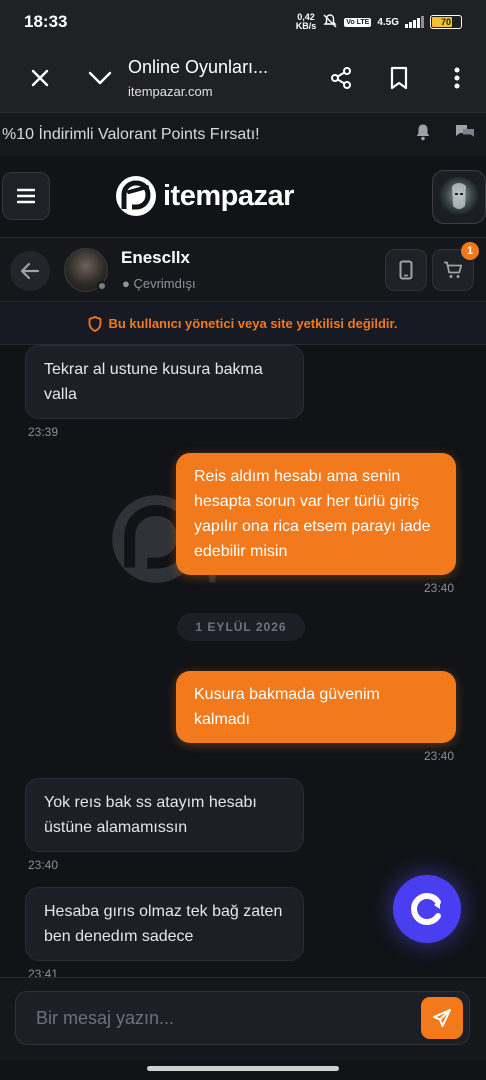 The image size is (486, 1080). I want to click on menu-button, so click(26, 196).